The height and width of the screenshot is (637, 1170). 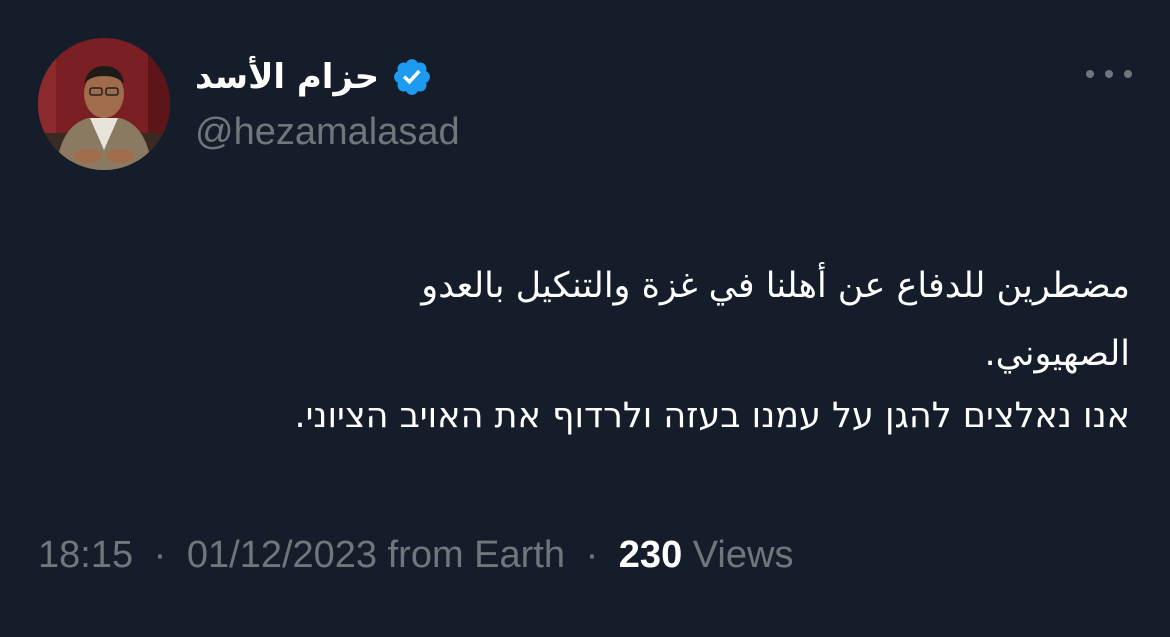 What do you see at coordinates (287, 77) in the screenshot?
I see `author-display-name: حزام الأسد` at bounding box center [287, 77].